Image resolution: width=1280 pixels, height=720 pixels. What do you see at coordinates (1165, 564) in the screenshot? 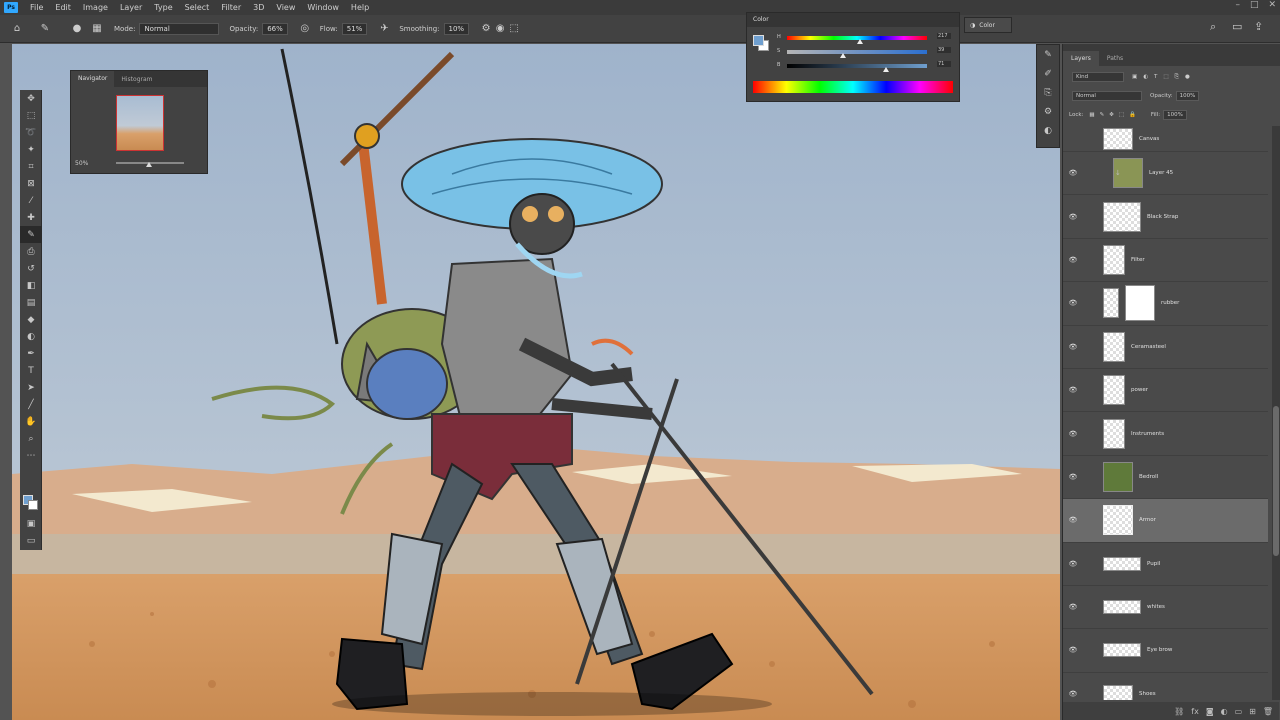
I see `layer-row: 👁 Pupil` at bounding box center [1165, 564].